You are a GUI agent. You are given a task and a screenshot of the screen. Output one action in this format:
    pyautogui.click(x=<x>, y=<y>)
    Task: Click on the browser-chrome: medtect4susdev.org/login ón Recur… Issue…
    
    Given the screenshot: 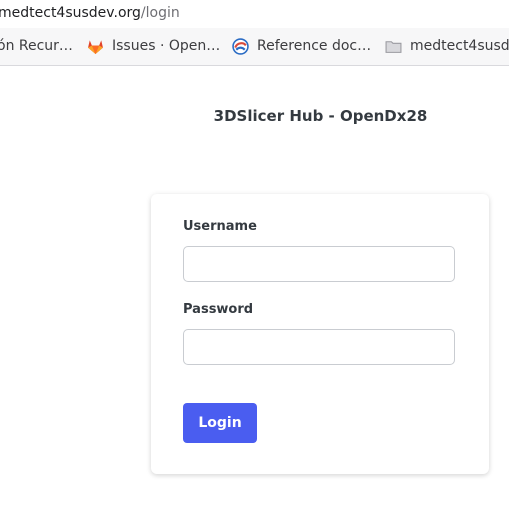 What is the action you would take?
    pyautogui.click(x=254, y=33)
    